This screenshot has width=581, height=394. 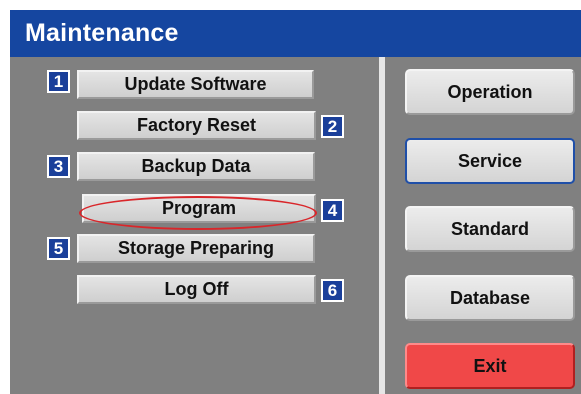 I want to click on exit-button: Exit, so click(x=490, y=366).